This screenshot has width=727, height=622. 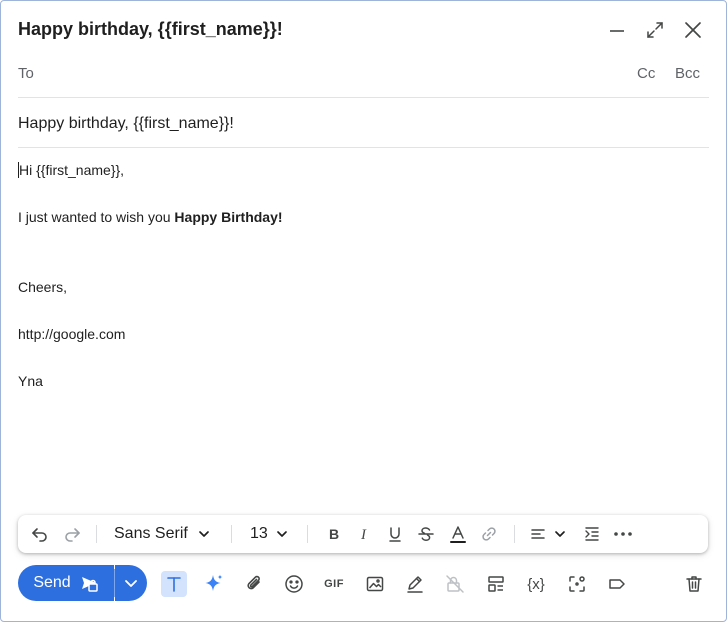 What do you see at coordinates (165, 534) in the screenshot?
I see `font-family-select: Sans Serif` at bounding box center [165, 534].